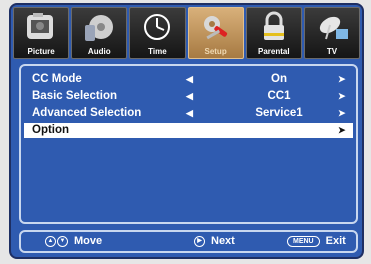 This screenshot has width=371, height=264. I want to click on tab-label: Audio, so click(99, 51).